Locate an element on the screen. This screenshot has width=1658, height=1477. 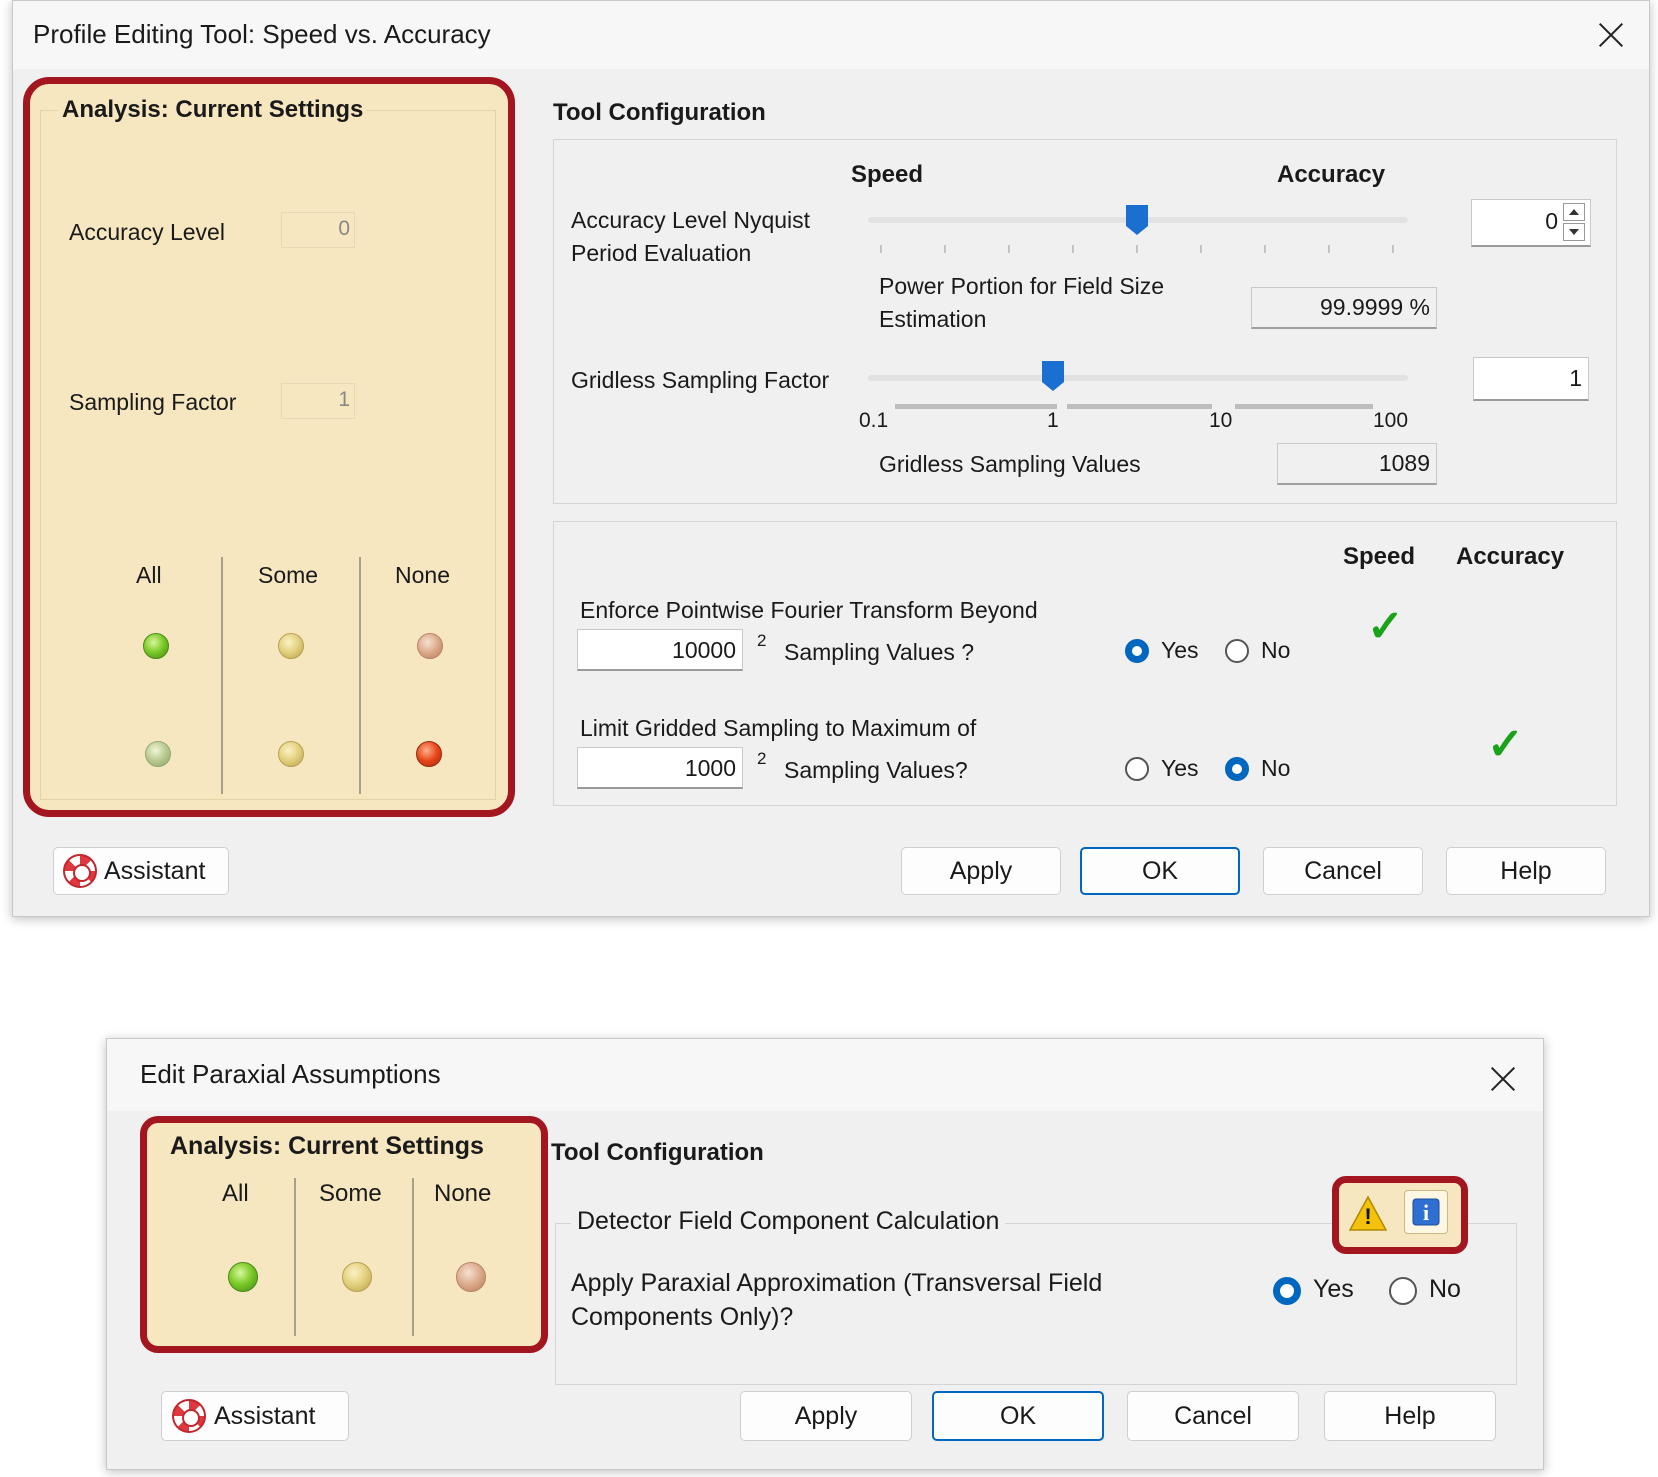
warning-glyph: ! is located at coordinates (1368, 1216).